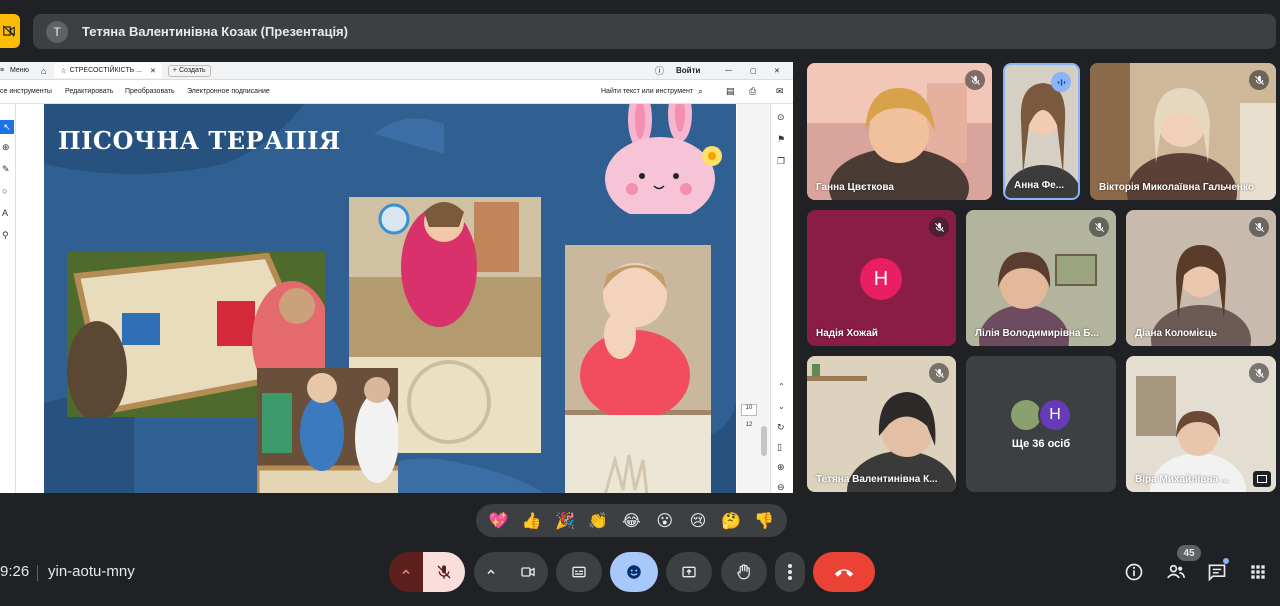 Image resolution: width=1280 pixels, height=606 pixels. What do you see at coordinates (1226, 561) in the screenshot?
I see `unread-dot` at bounding box center [1226, 561].